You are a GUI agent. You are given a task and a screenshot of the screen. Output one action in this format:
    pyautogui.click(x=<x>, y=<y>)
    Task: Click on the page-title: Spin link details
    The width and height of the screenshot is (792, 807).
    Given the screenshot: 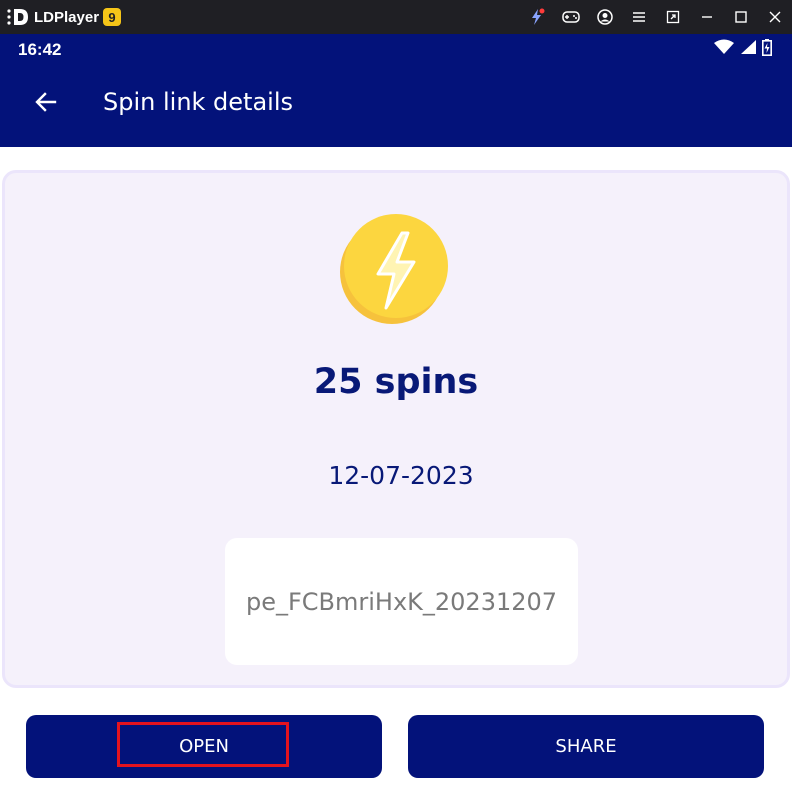 What is the action you would take?
    pyautogui.click(x=198, y=102)
    